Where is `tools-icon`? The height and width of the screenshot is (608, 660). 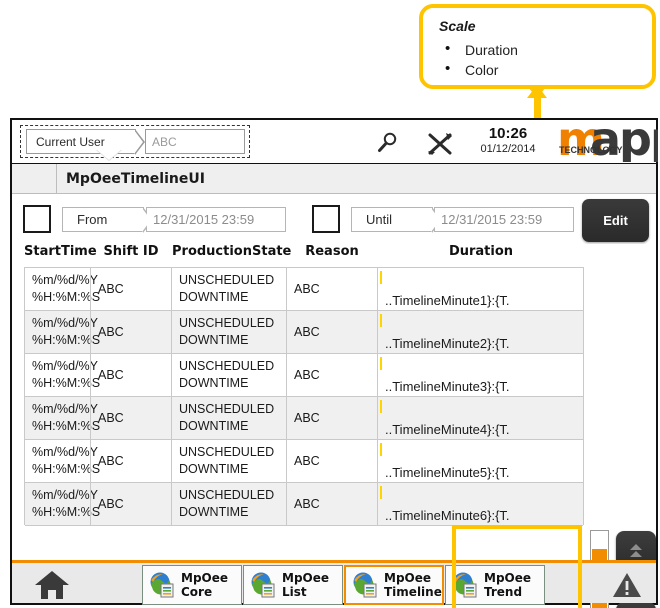
tools-icon is located at coordinates (440, 144).